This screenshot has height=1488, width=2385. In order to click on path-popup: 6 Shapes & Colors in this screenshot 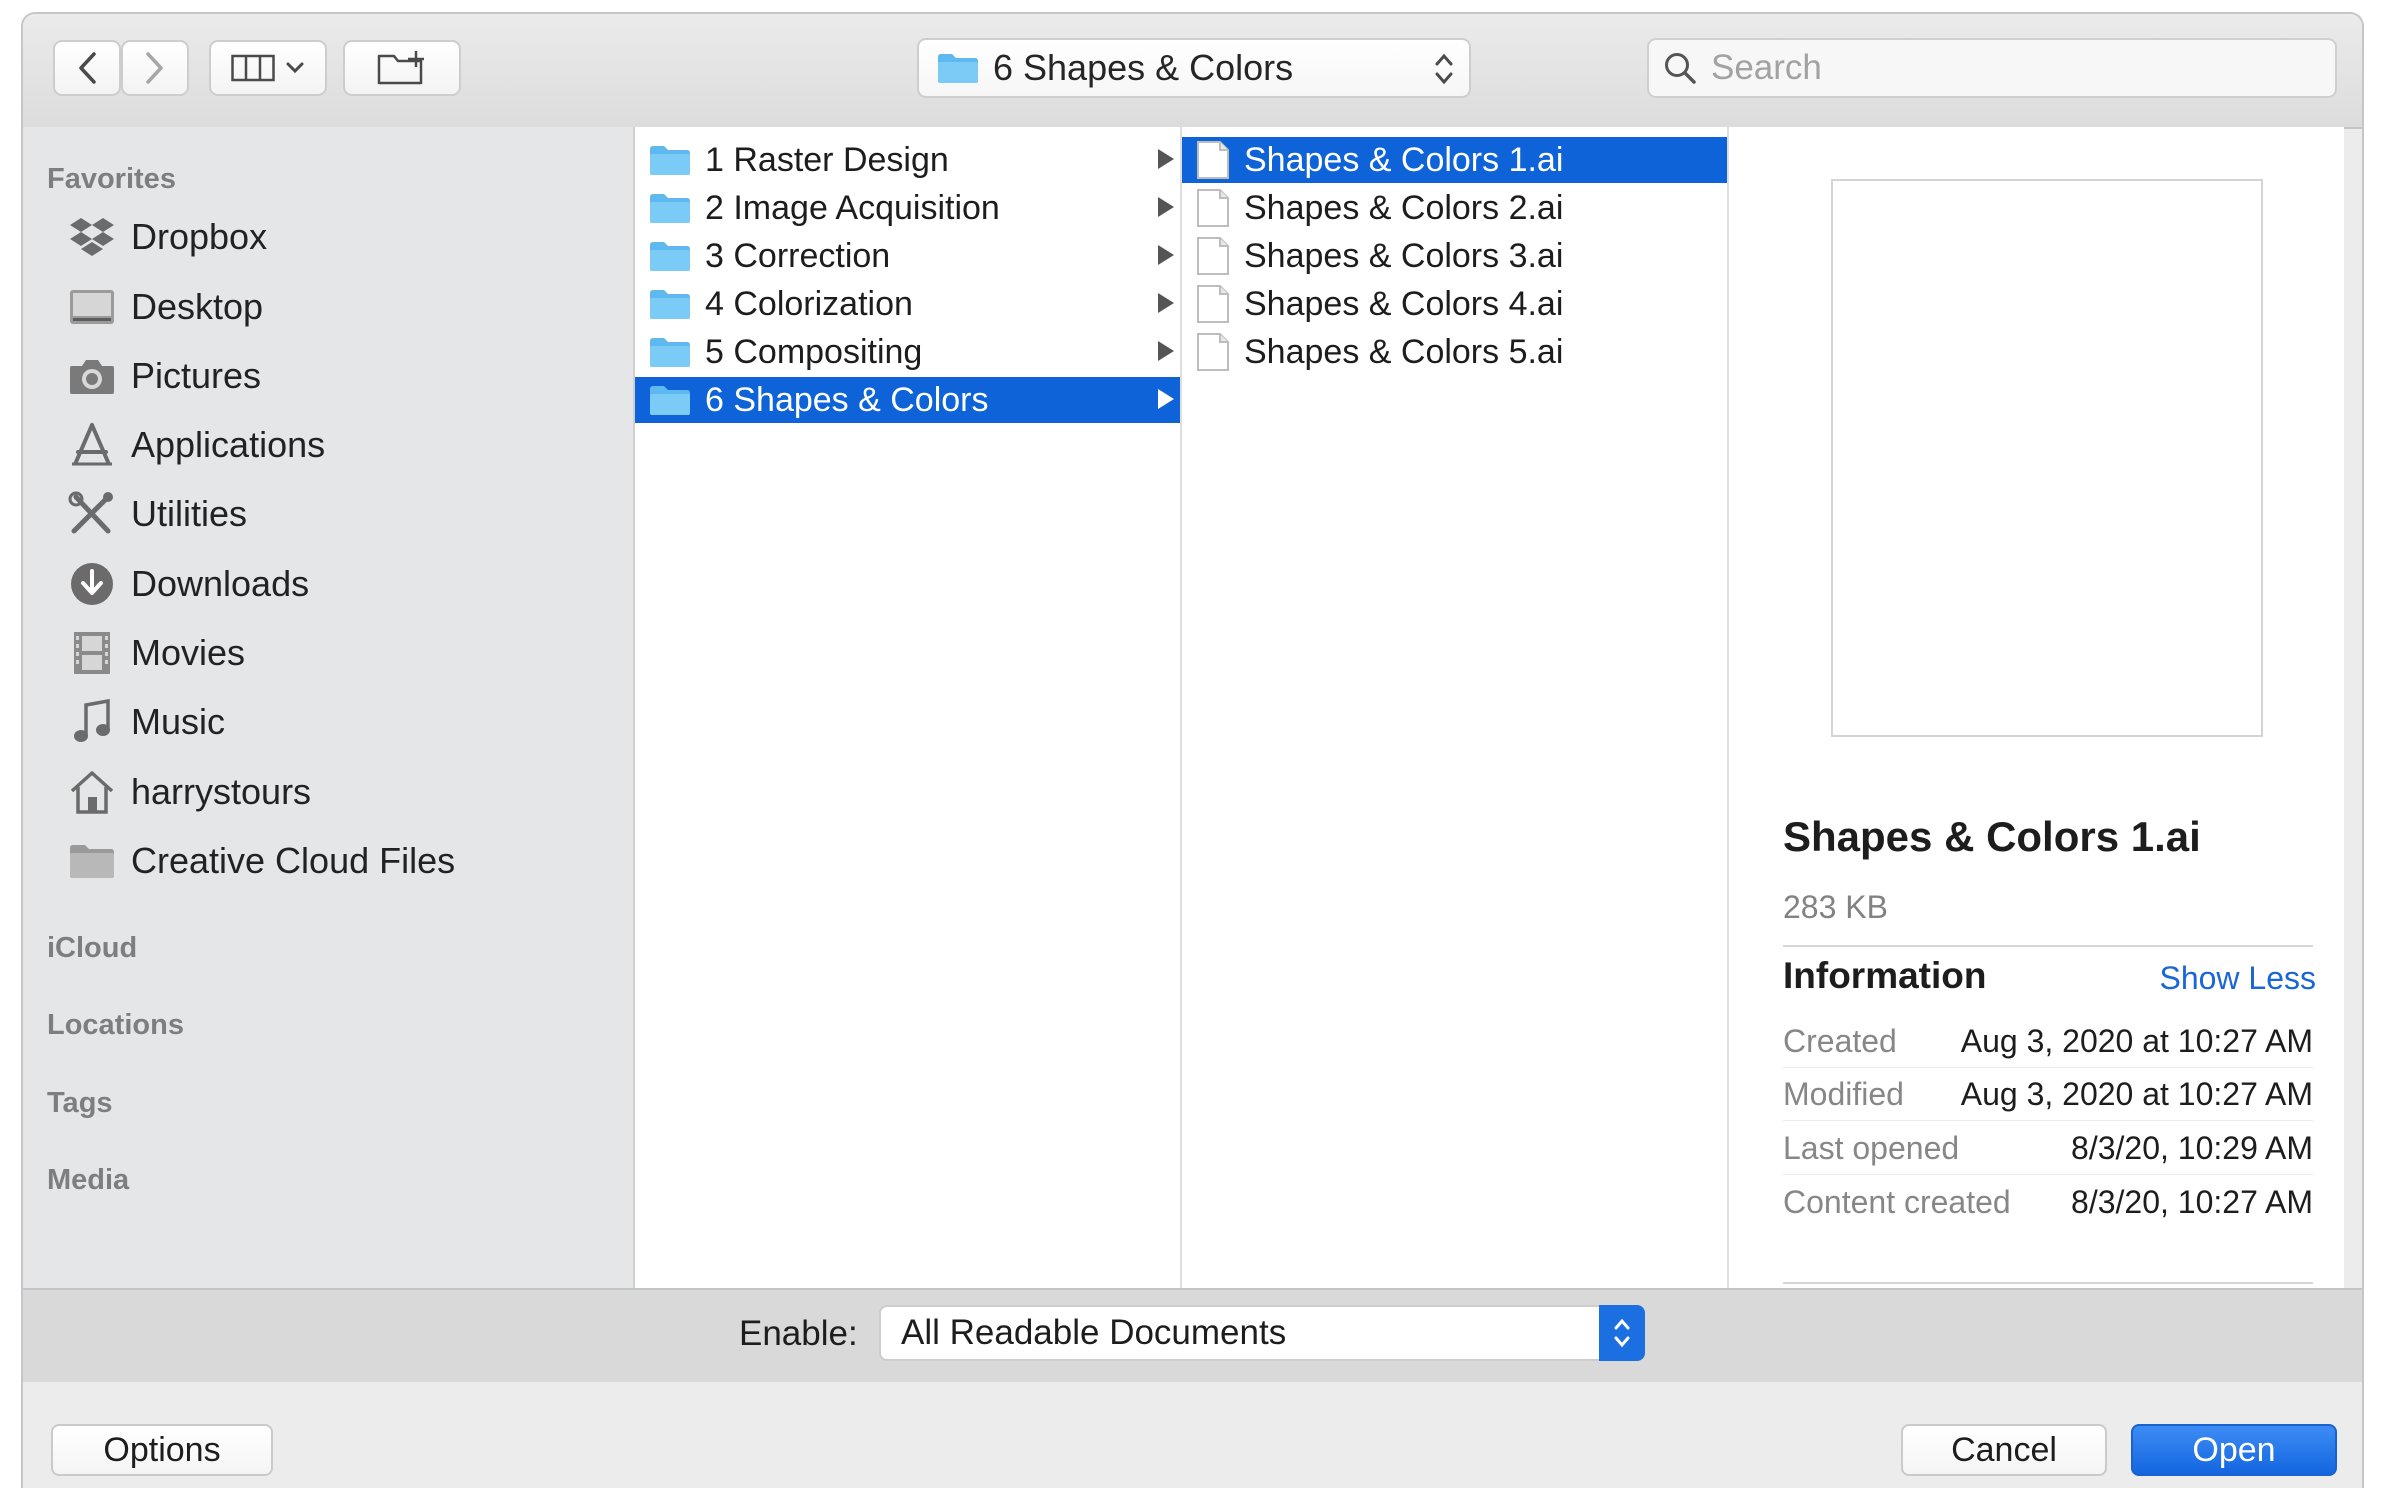, I will do `click(1194, 68)`.